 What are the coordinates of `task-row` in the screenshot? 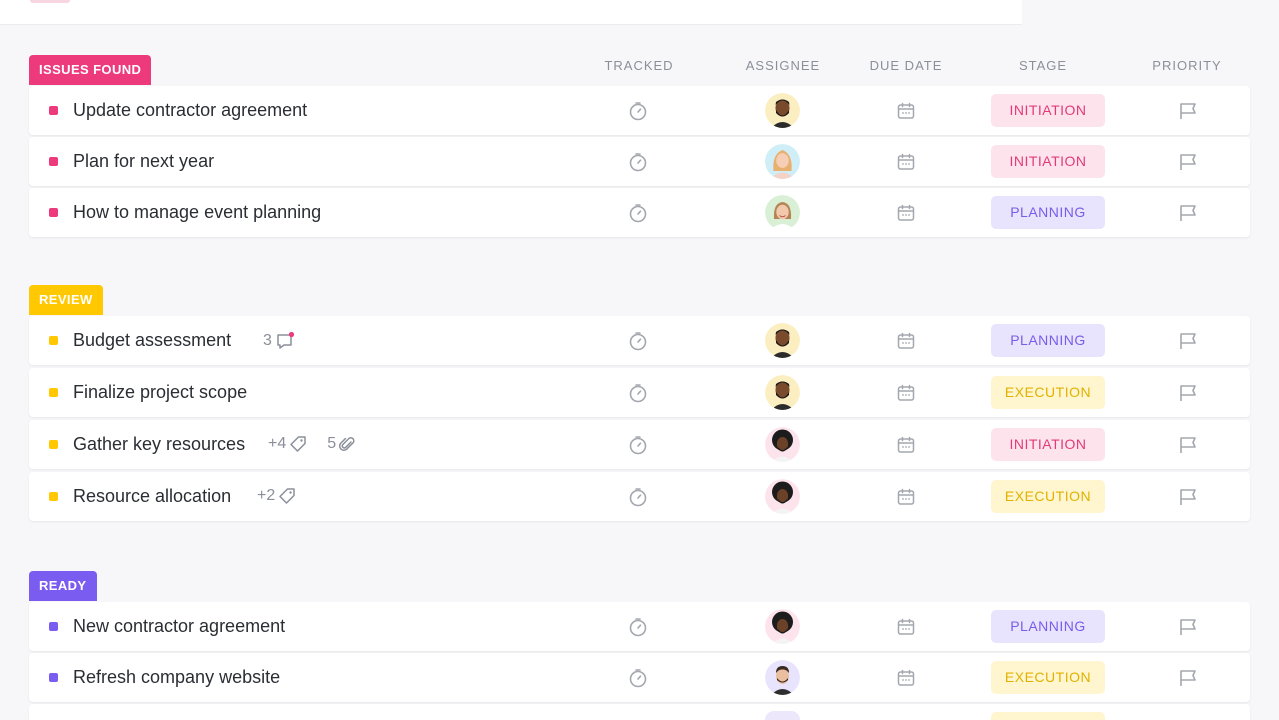 It's located at (639, 712).